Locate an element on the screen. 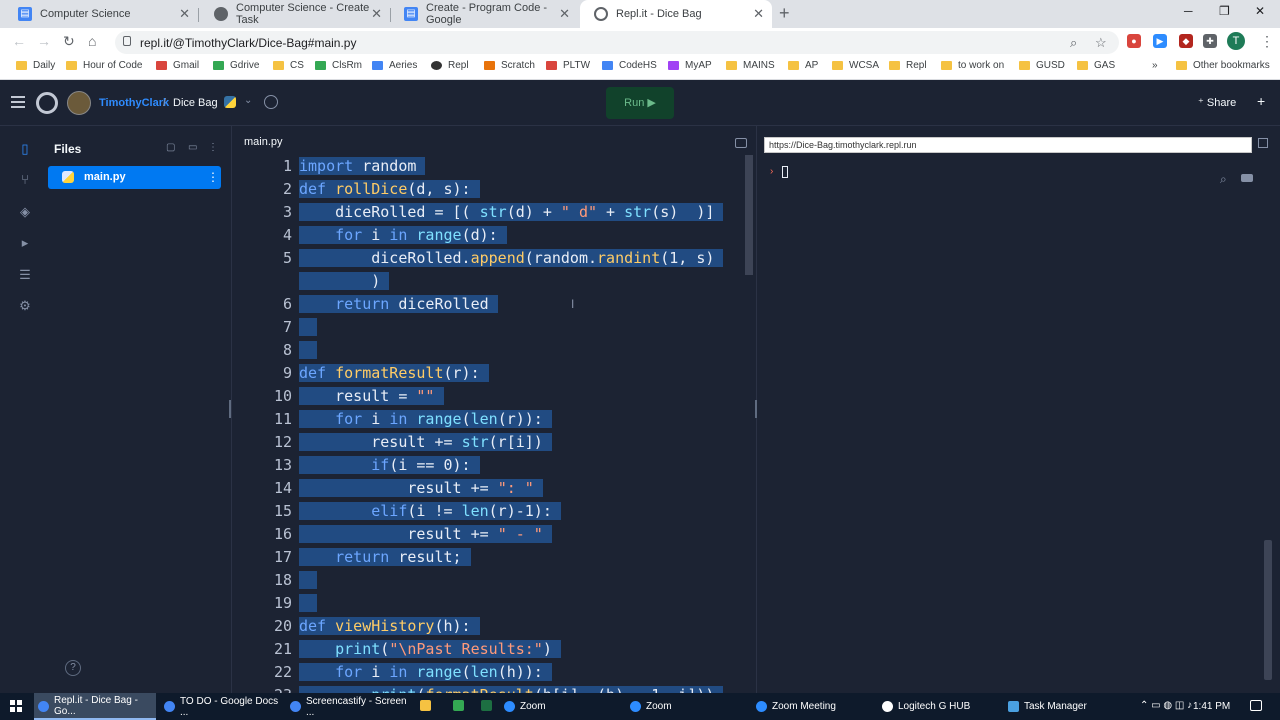 The image size is (1280, 720). debugger-icon: ▸ is located at coordinates (25, 243).